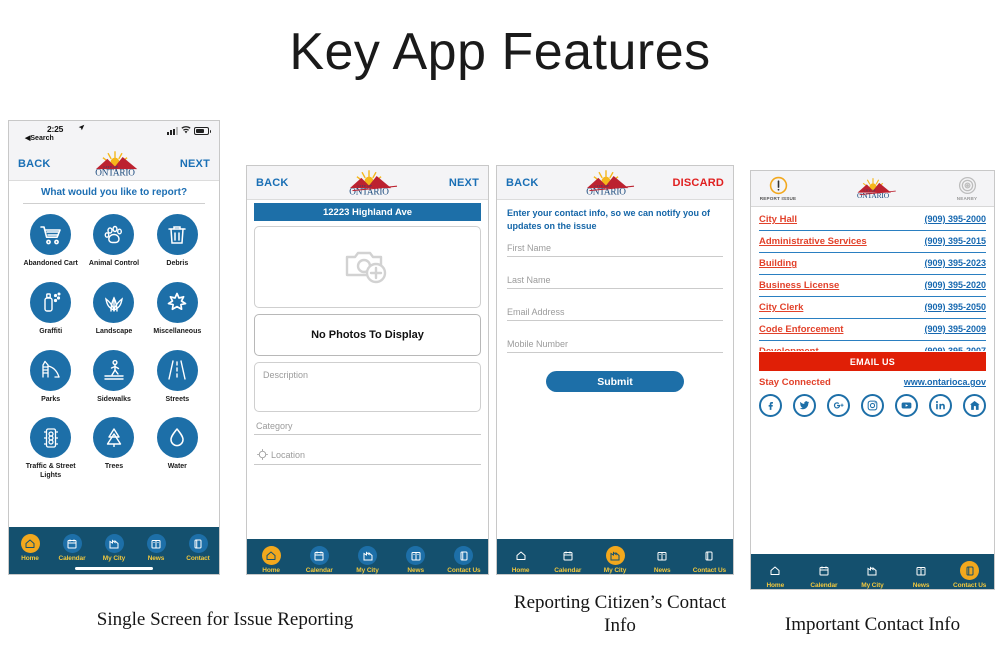 The height and width of the screenshot is (665, 1000). I want to click on email-address-input: Email Address, so click(615, 314).